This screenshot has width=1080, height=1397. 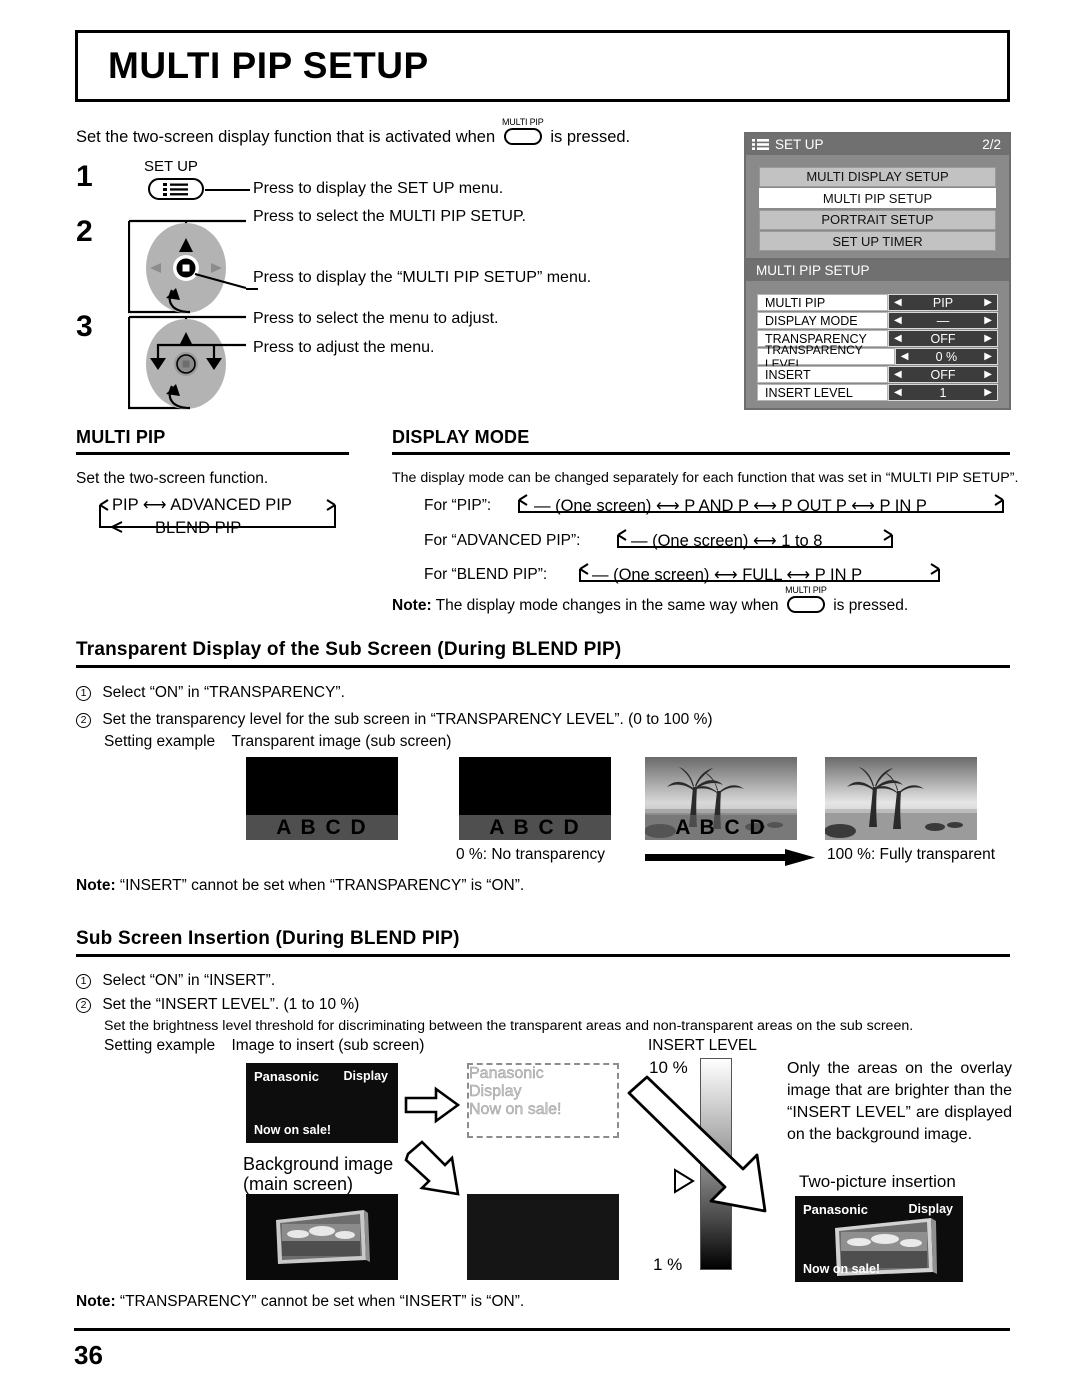 I want to click on osd-row-label: DISPLAY MODE, so click(x=822, y=320).